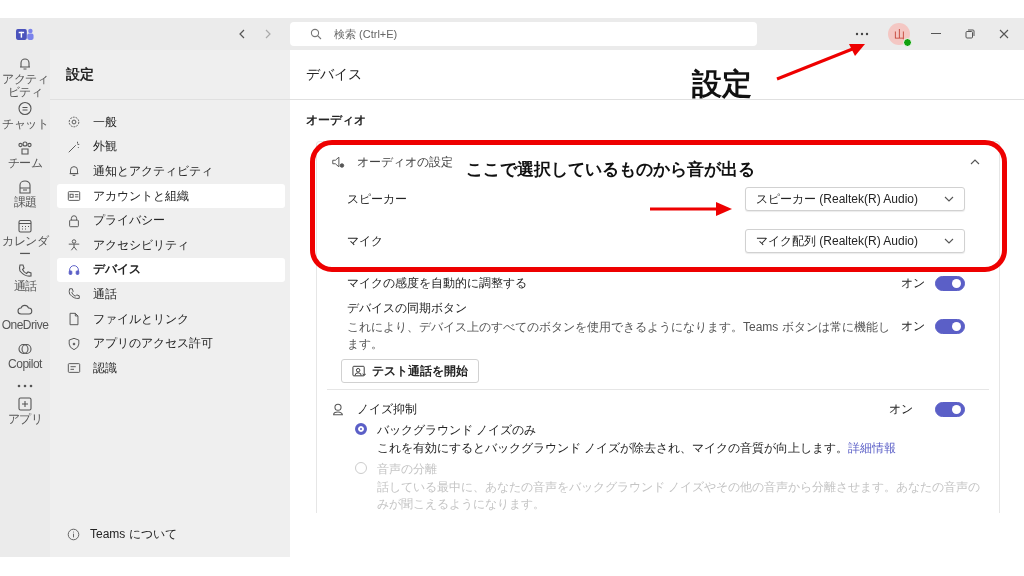 This screenshot has height=576, width=1024. What do you see at coordinates (25, 281) in the screenshot?
I see `app-bar-item: 通話` at bounding box center [25, 281].